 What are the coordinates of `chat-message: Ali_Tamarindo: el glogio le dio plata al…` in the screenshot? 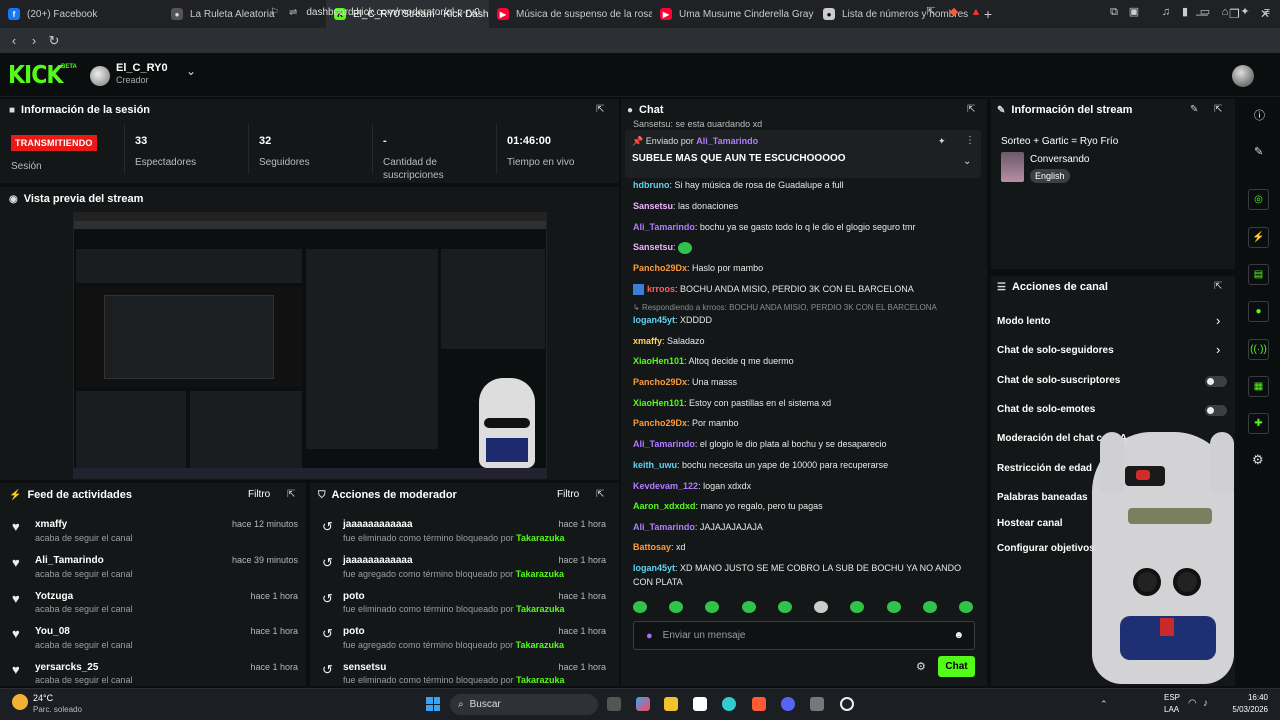 It's located at (803, 444).